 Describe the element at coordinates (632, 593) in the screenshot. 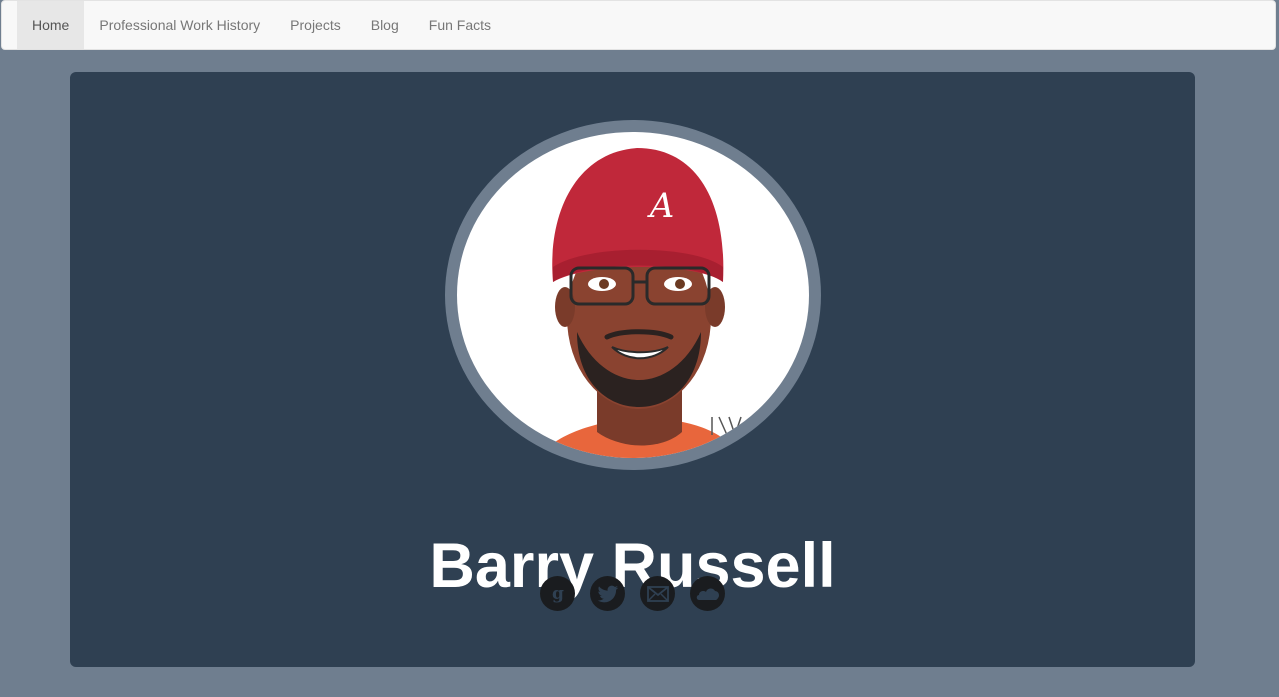

I see `social-links: g` at that location.